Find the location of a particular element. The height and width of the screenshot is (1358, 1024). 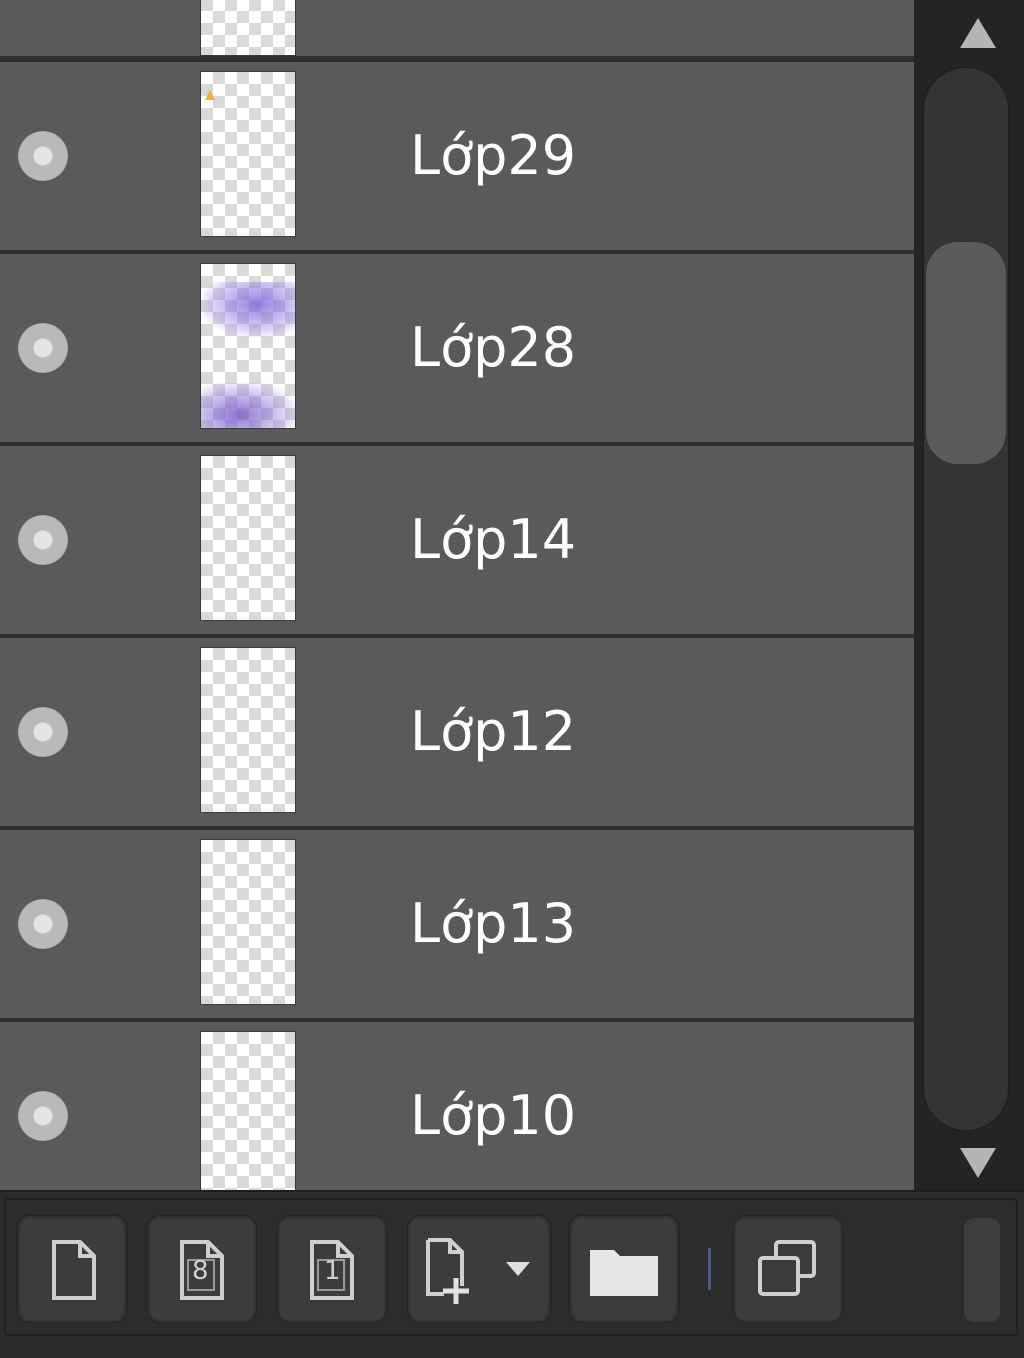

vertical-scrollbar is located at coordinates (969, 595).